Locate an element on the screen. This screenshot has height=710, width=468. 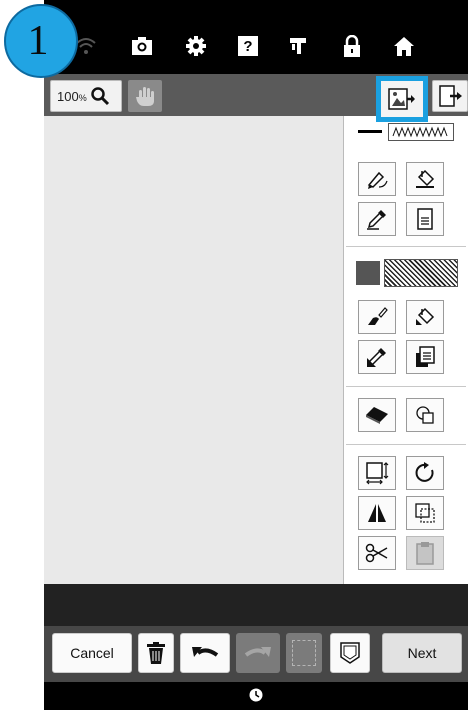
resize-button is located at coordinates (377, 473).